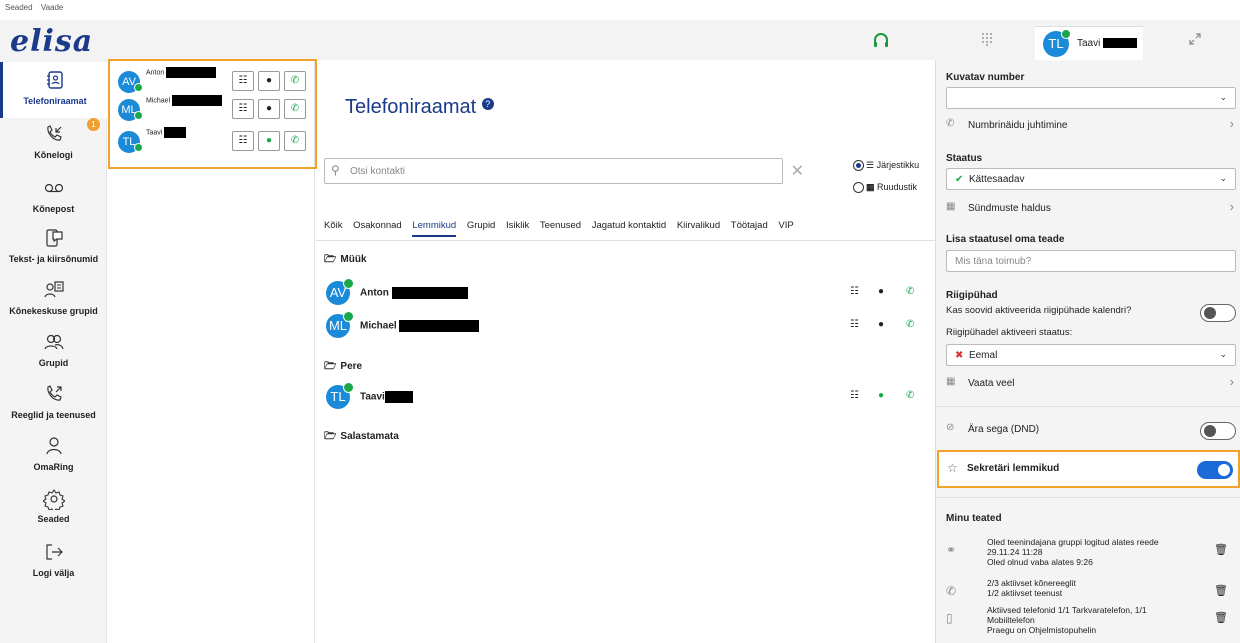  Describe the element at coordinates (1091, 98) in the screenshot. I see `display-number-select: ⌄` at that location.